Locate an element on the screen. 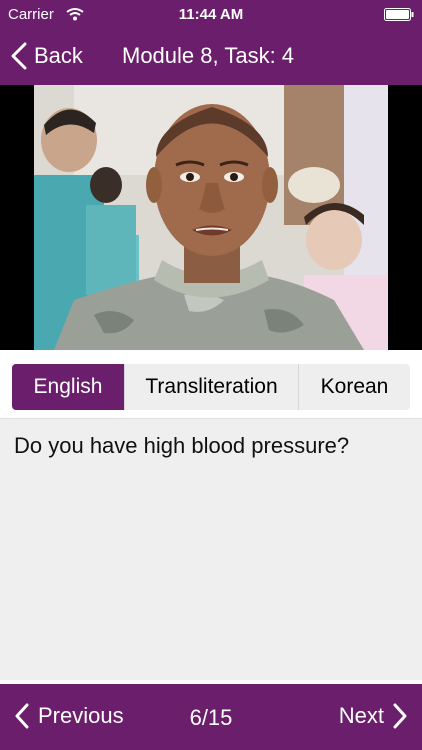  phrase-text: Do you have high blood pressure? is located at coordinates (182, 445).